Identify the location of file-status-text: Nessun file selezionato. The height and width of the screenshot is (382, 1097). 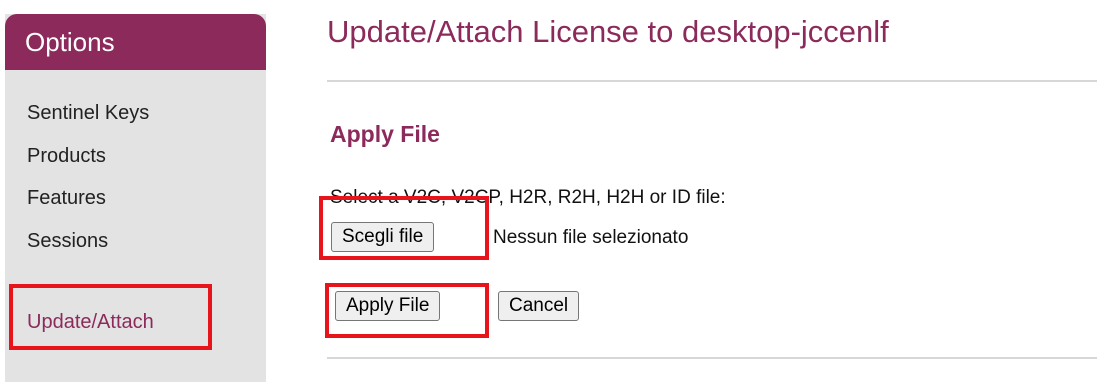
(591, 237).